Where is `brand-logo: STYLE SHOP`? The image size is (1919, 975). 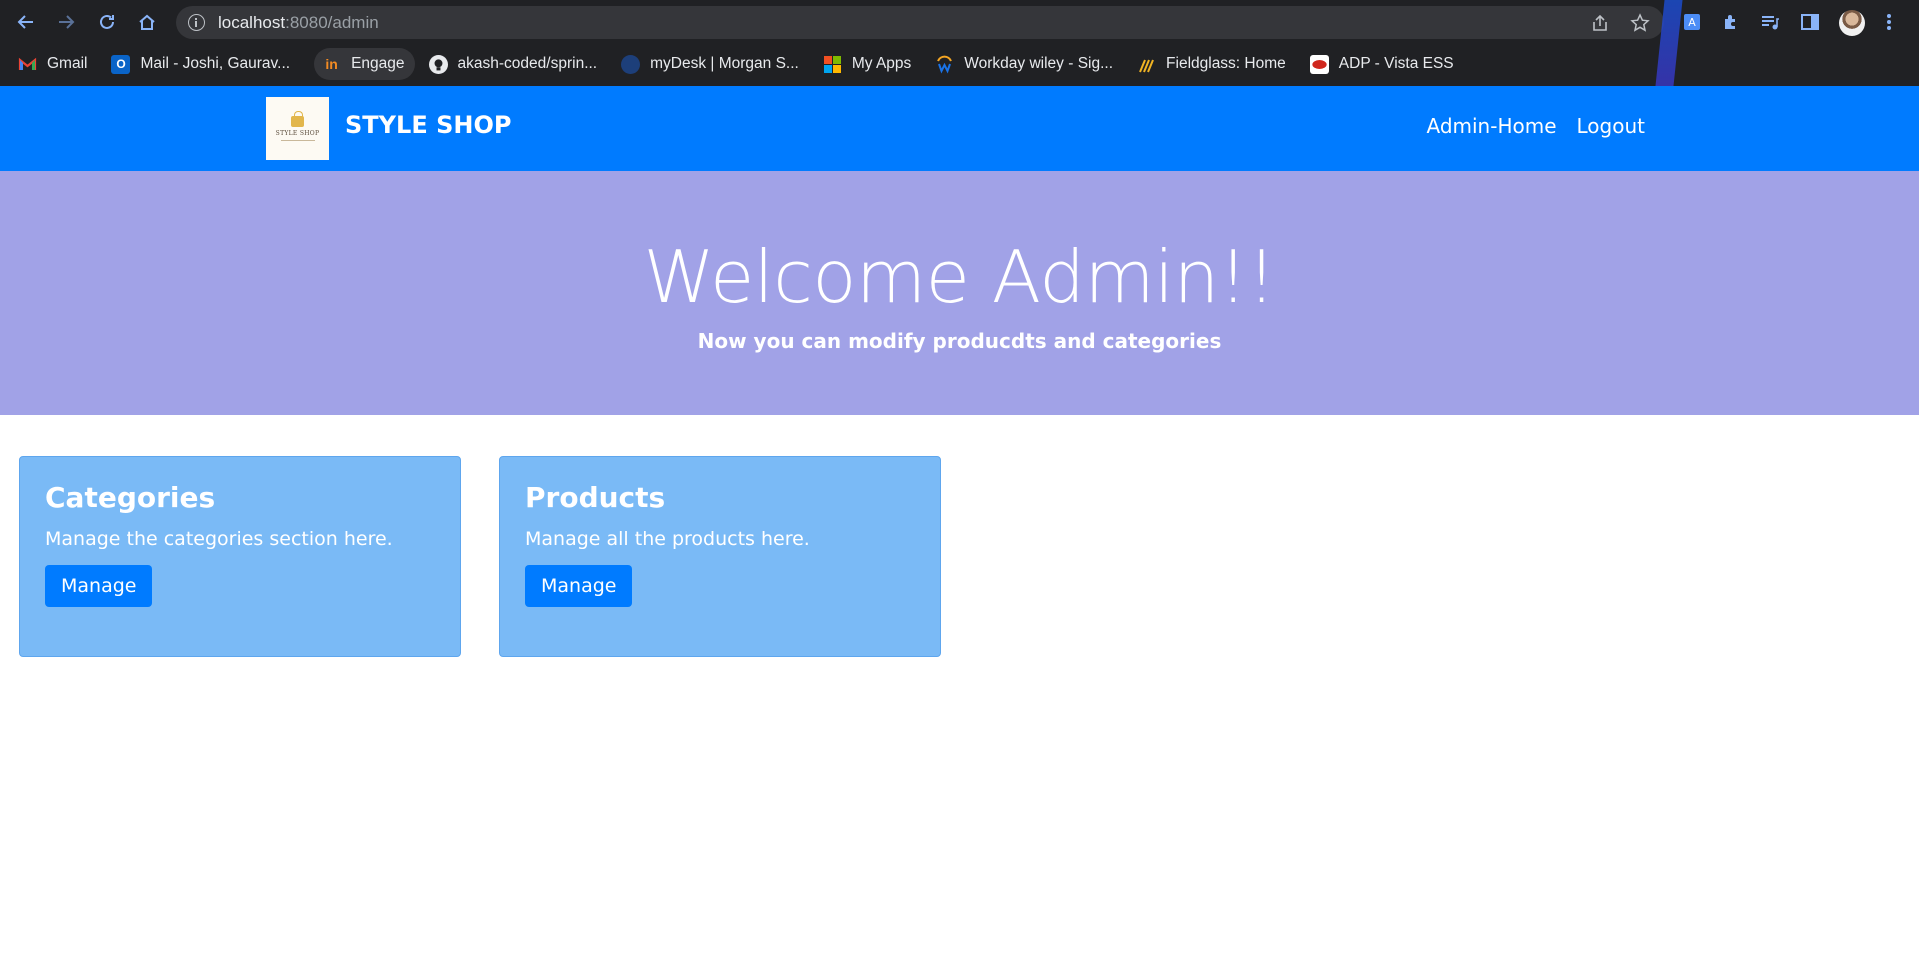 brand-logo: STYLE SHOP is located at coordinates (297, 128).